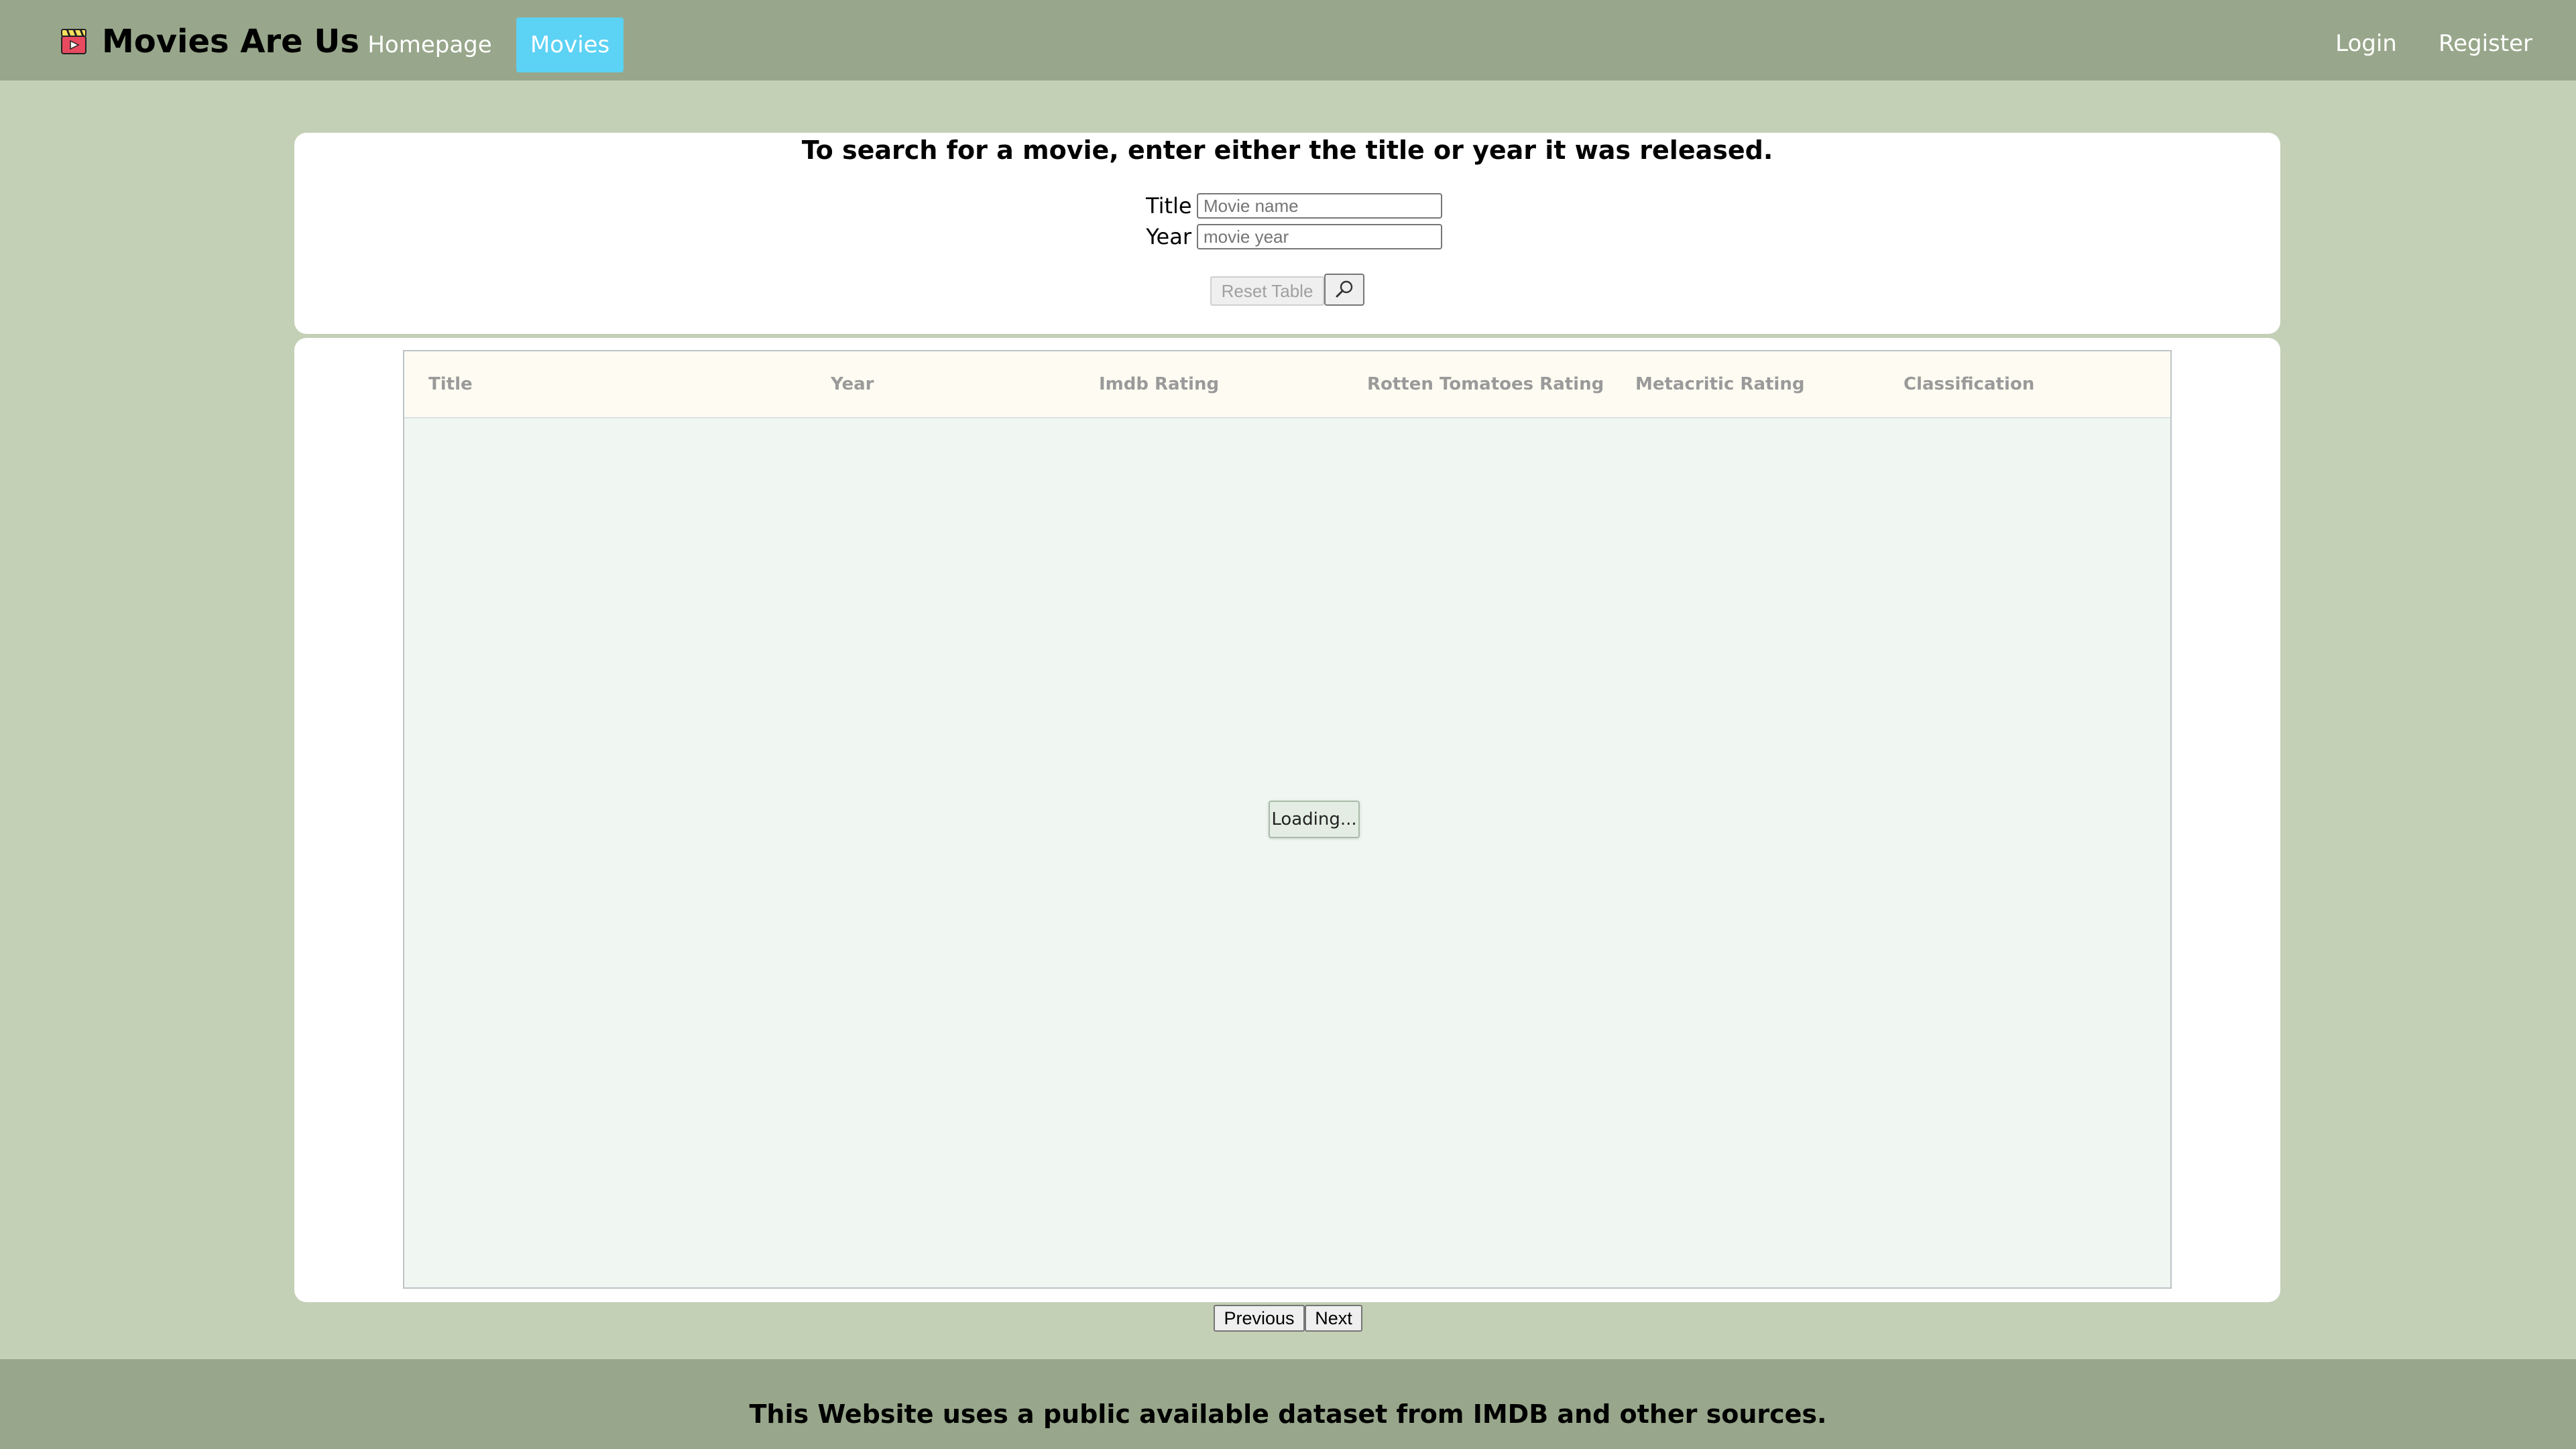 Image resolution: width=2576 pixels, height=1449 pixels. I want to click on column-header-rotten-tomatoes-rating: Rotten Tomatoes Rating, so click(1485, 384).